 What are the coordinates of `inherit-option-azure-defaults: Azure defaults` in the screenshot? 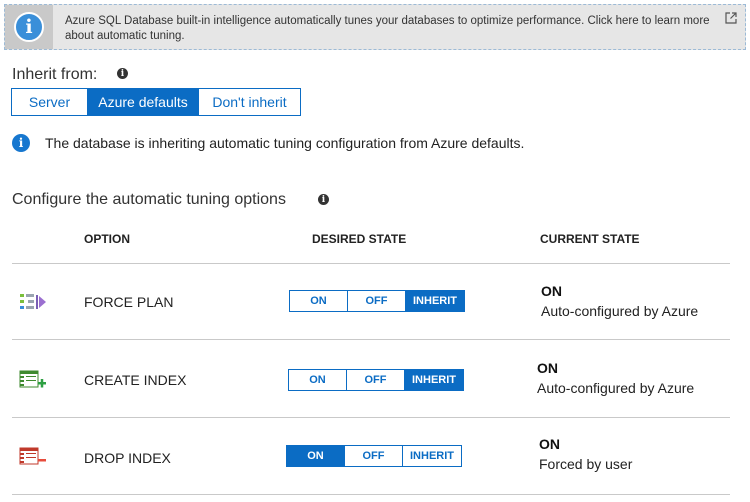 It's located at (143, 102).